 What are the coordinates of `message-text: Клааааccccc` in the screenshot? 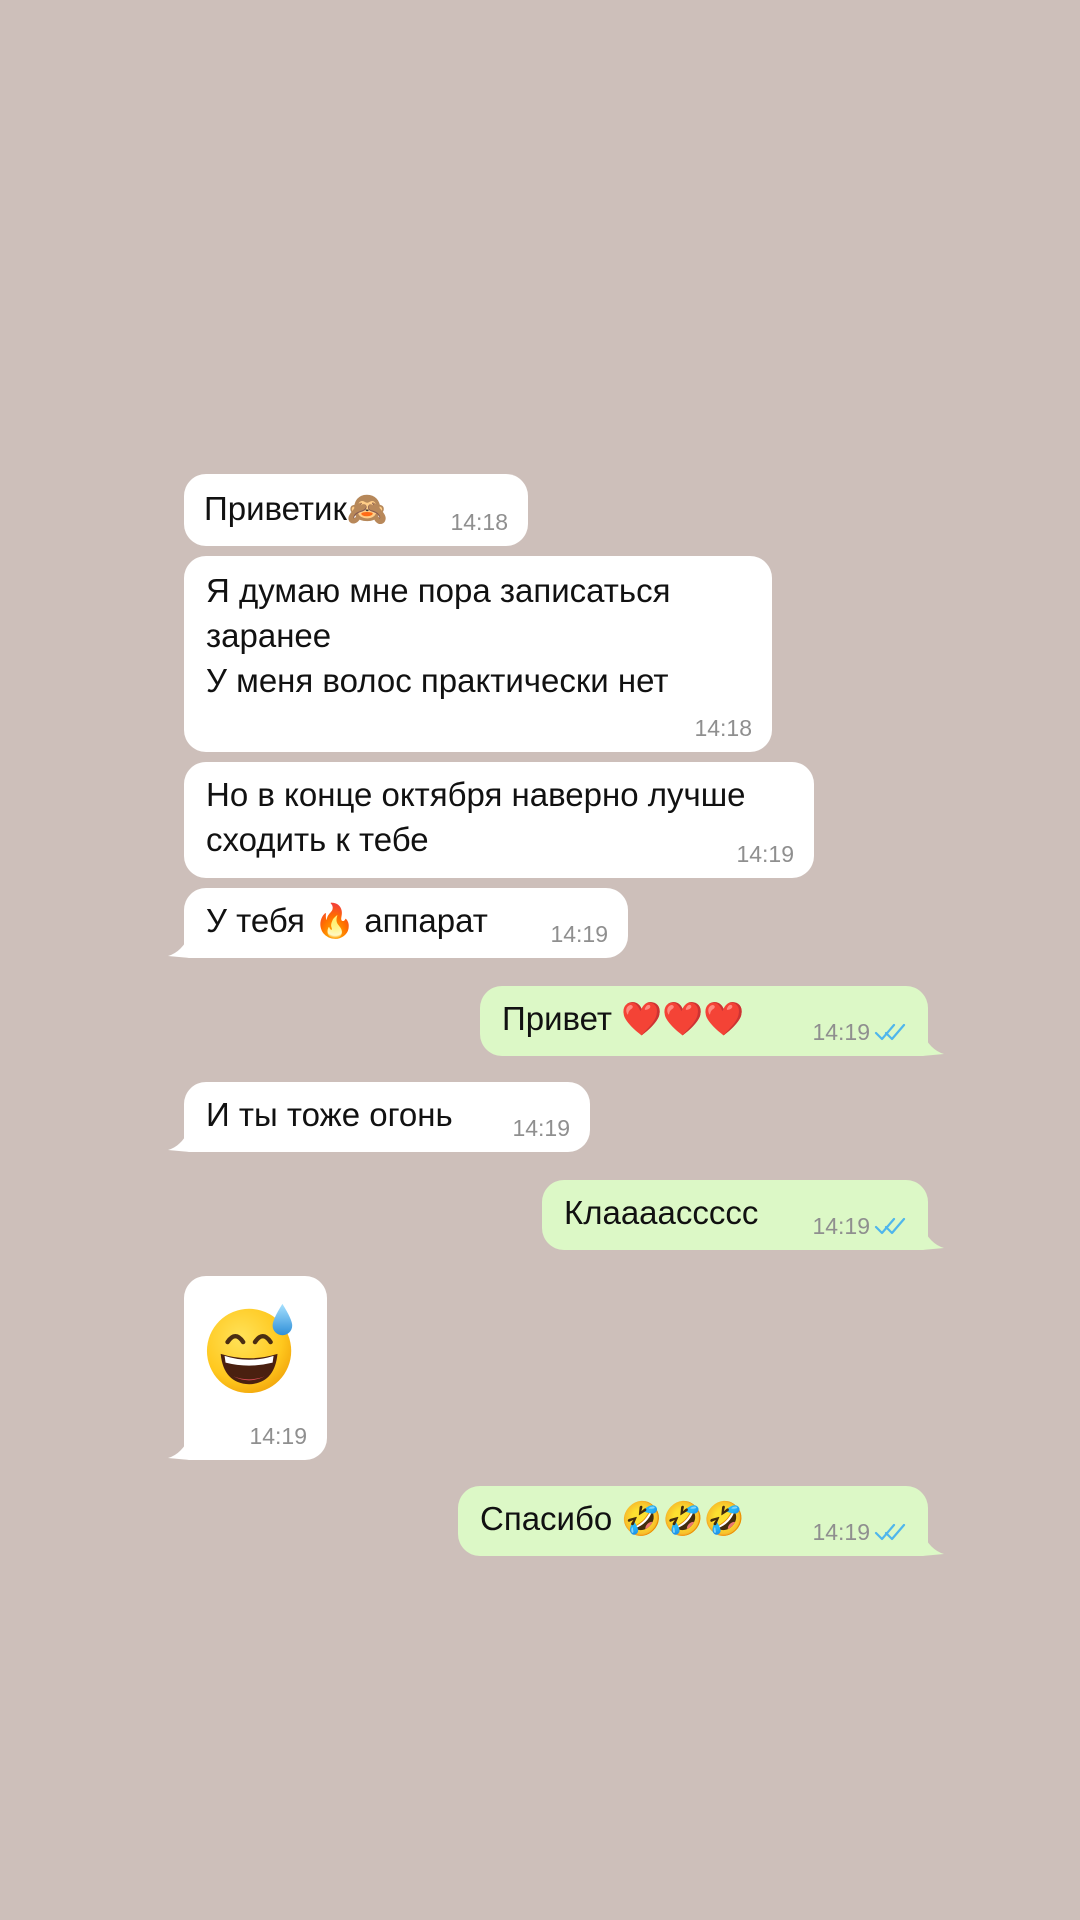 It's located at (661, 1212).